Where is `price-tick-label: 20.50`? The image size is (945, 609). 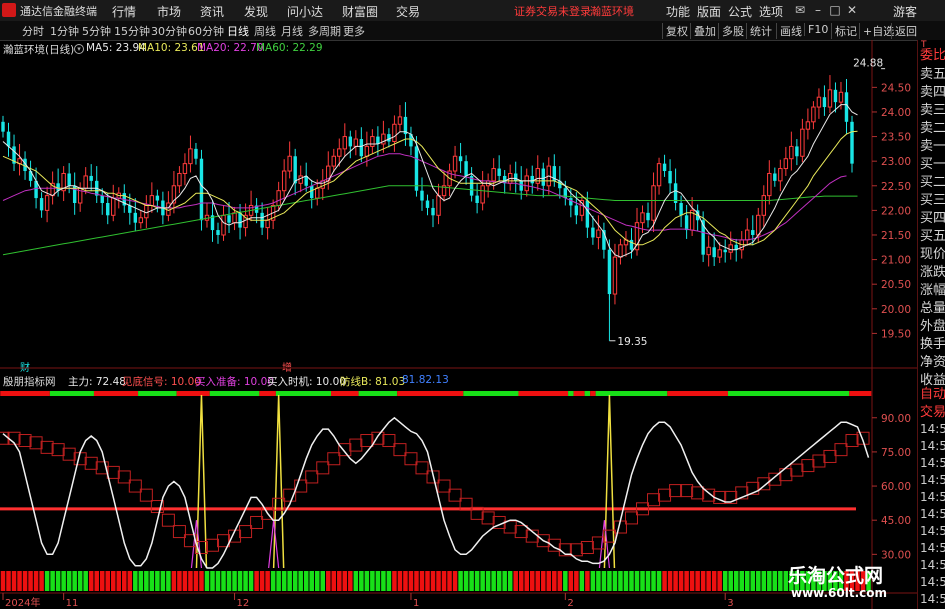 price-tick-label: 20.50 is located at coordinates (896, 285).